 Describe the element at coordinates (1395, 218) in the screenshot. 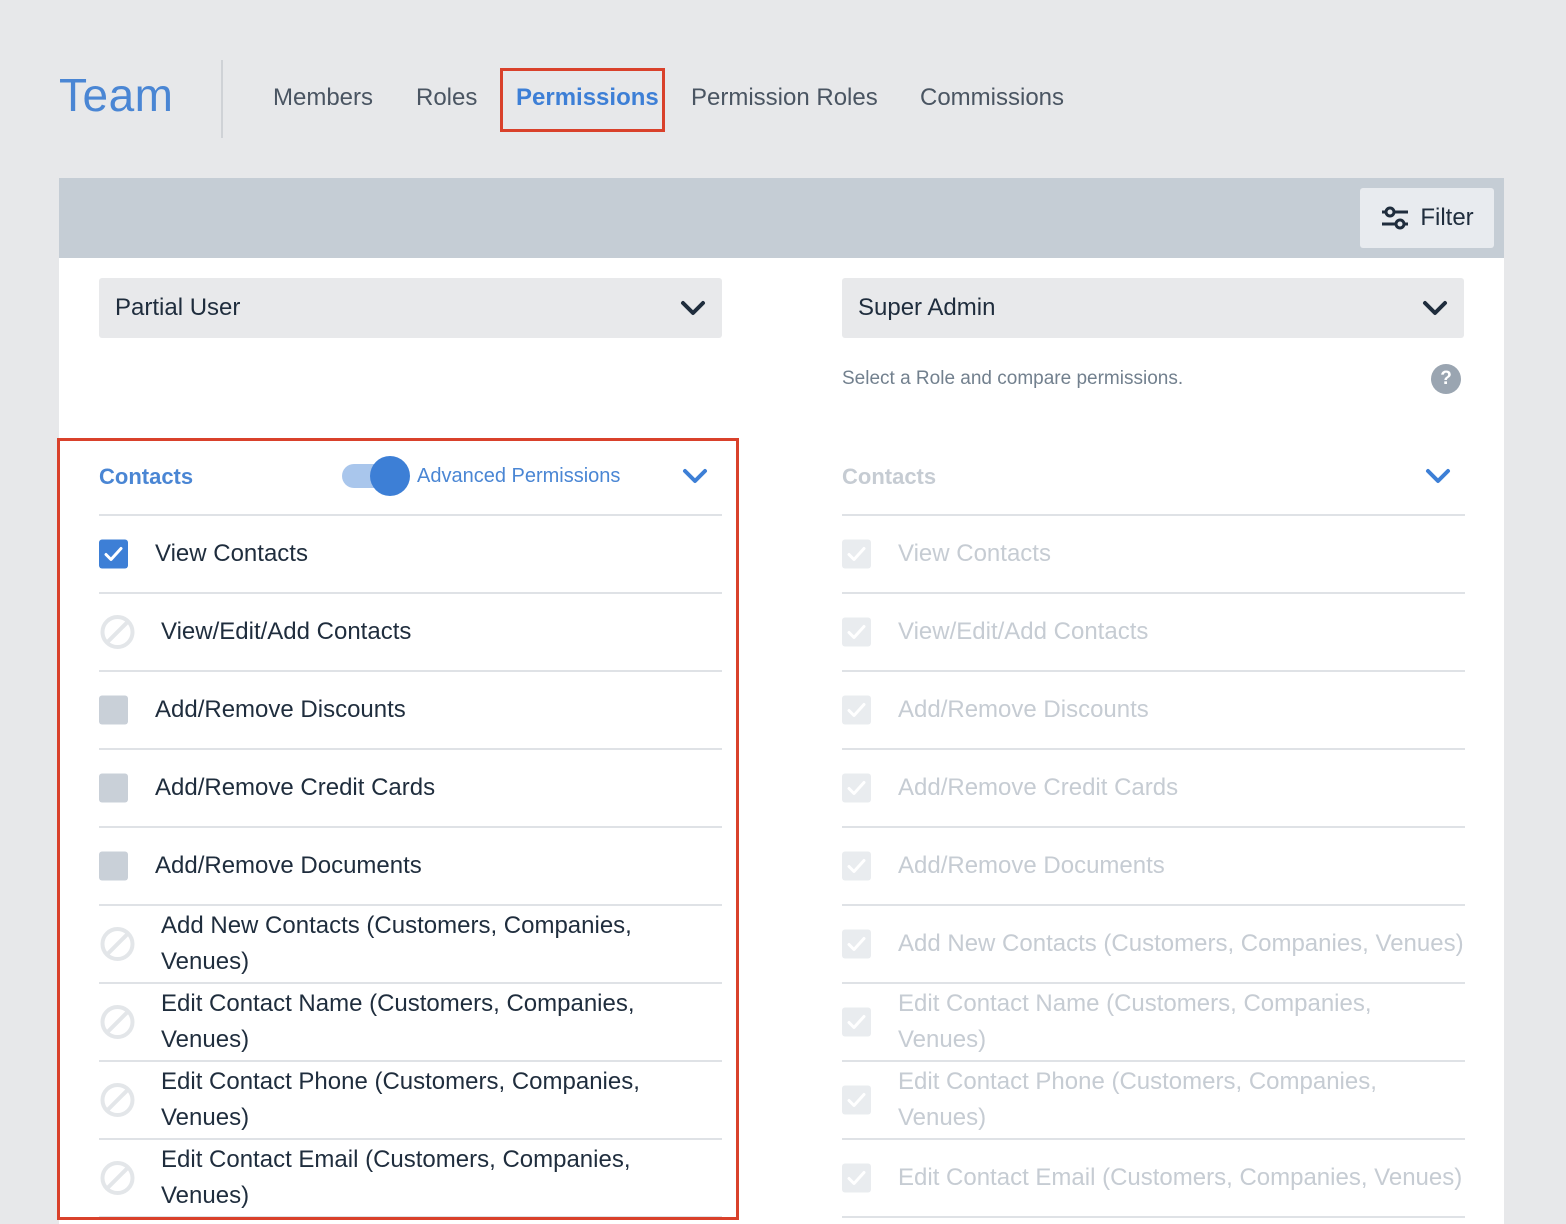

I see `sliders-icon` at that location.